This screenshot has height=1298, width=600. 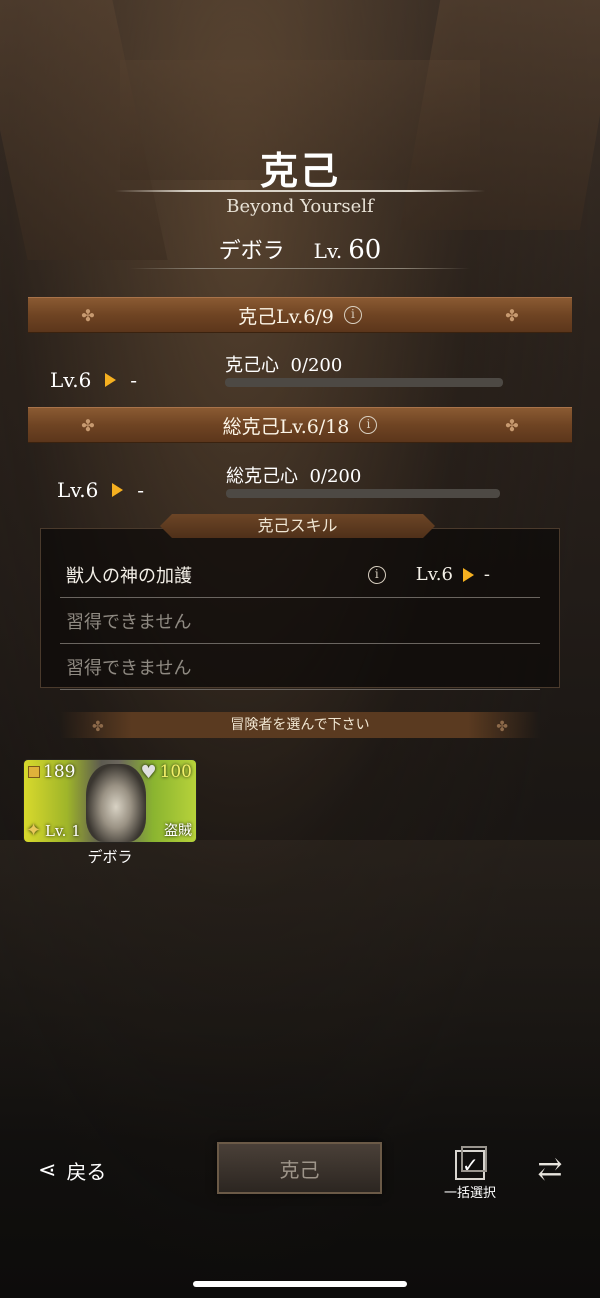 What do you see at coordinates (299, 170) in the screenshot?
I see `page-title: 克己` at bounding box center [299, 170].